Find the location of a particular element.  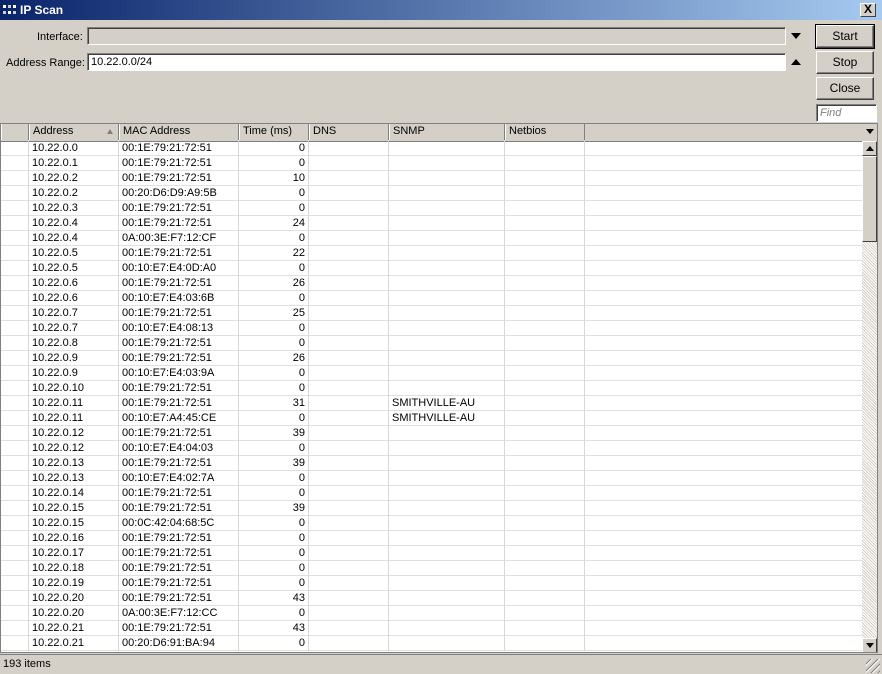

table-row: 10.22.0.21 00:1E:79:21:72:51 43 is located at coordinates (432, 628).